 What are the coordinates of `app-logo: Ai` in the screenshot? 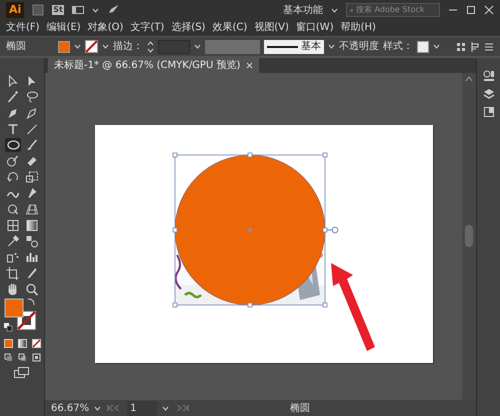 It's located at (15, 10).